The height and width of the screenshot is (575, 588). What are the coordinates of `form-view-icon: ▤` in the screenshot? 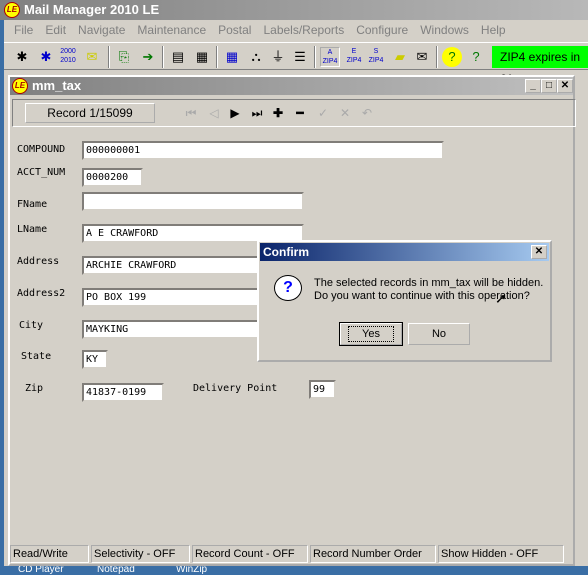 It's located at (178, 57).